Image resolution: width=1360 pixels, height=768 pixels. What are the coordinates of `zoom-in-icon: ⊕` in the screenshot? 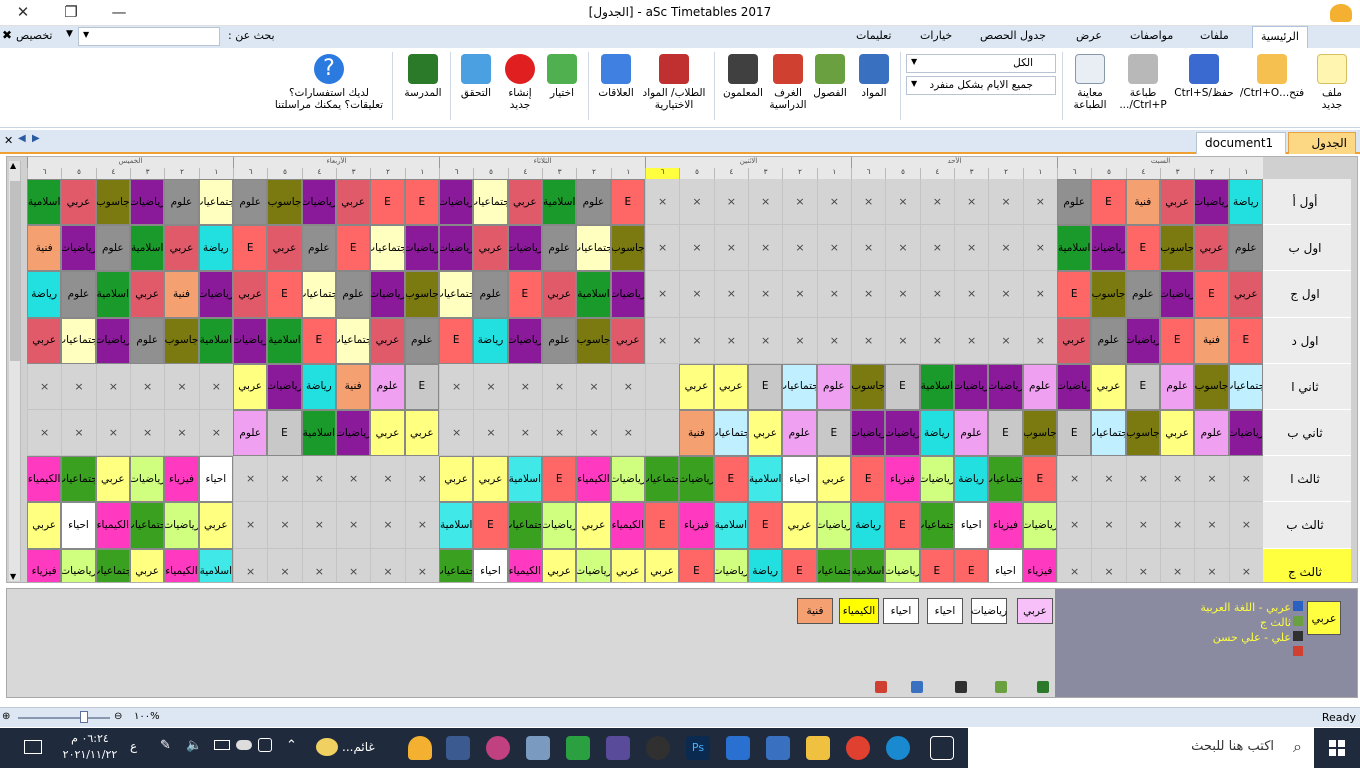 It's located at (6, 716).